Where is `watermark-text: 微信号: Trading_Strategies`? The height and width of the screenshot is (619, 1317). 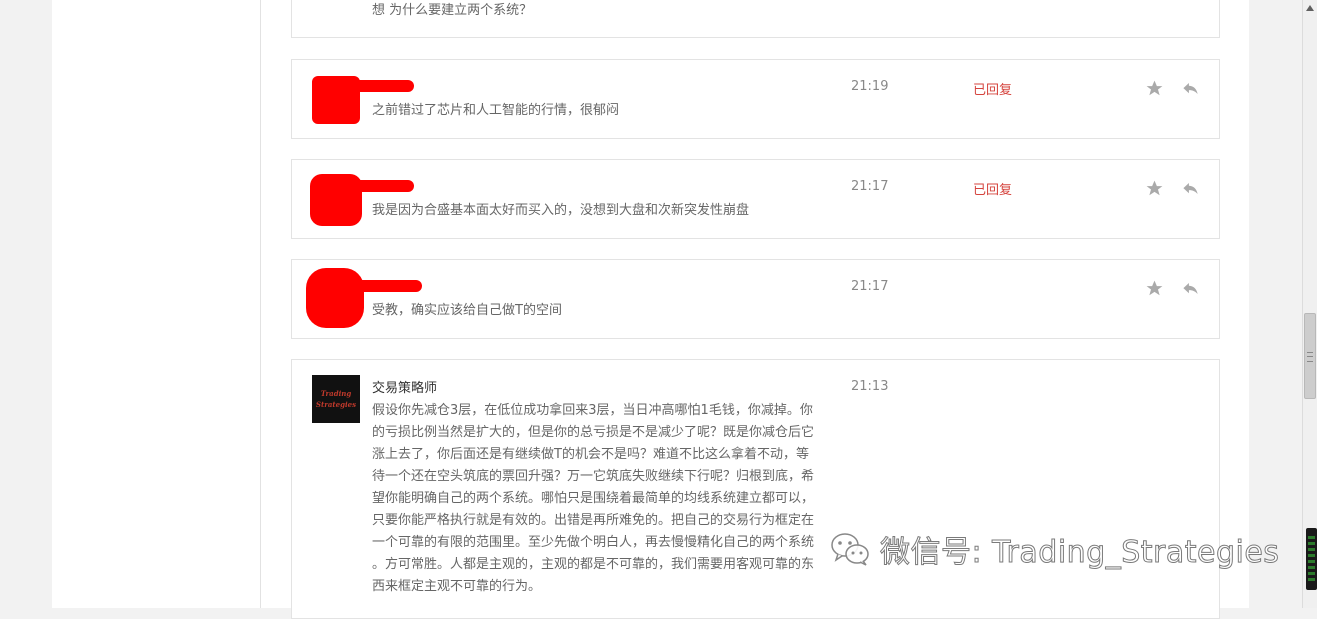 watermark-text: 微信号: Trading_Strategies is located at coordinates (1079, 553).